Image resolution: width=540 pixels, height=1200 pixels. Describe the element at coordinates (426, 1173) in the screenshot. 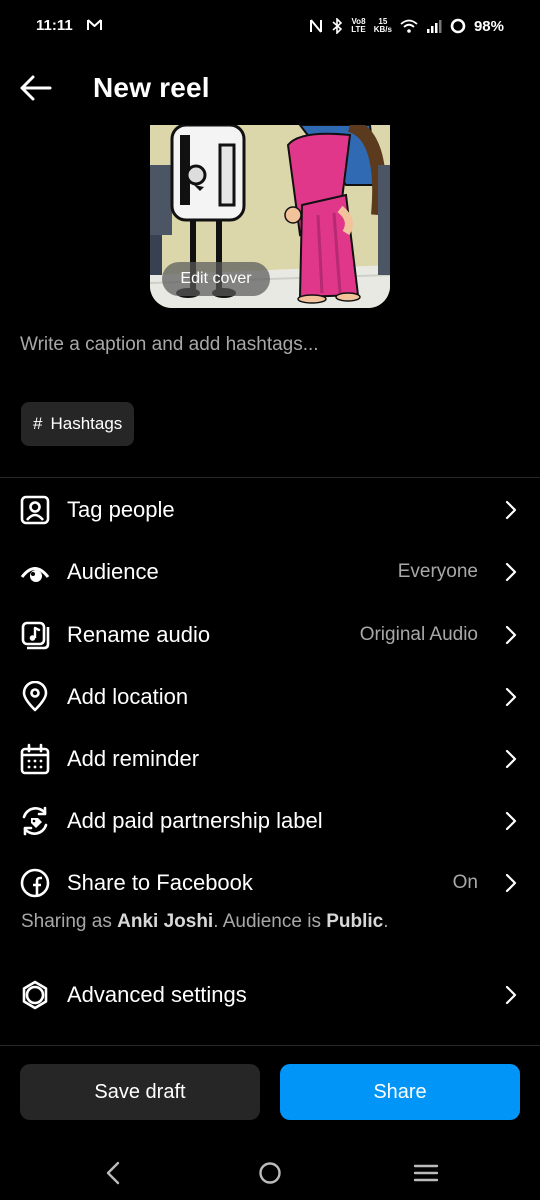

I see `nav-menu-icon` at that location.